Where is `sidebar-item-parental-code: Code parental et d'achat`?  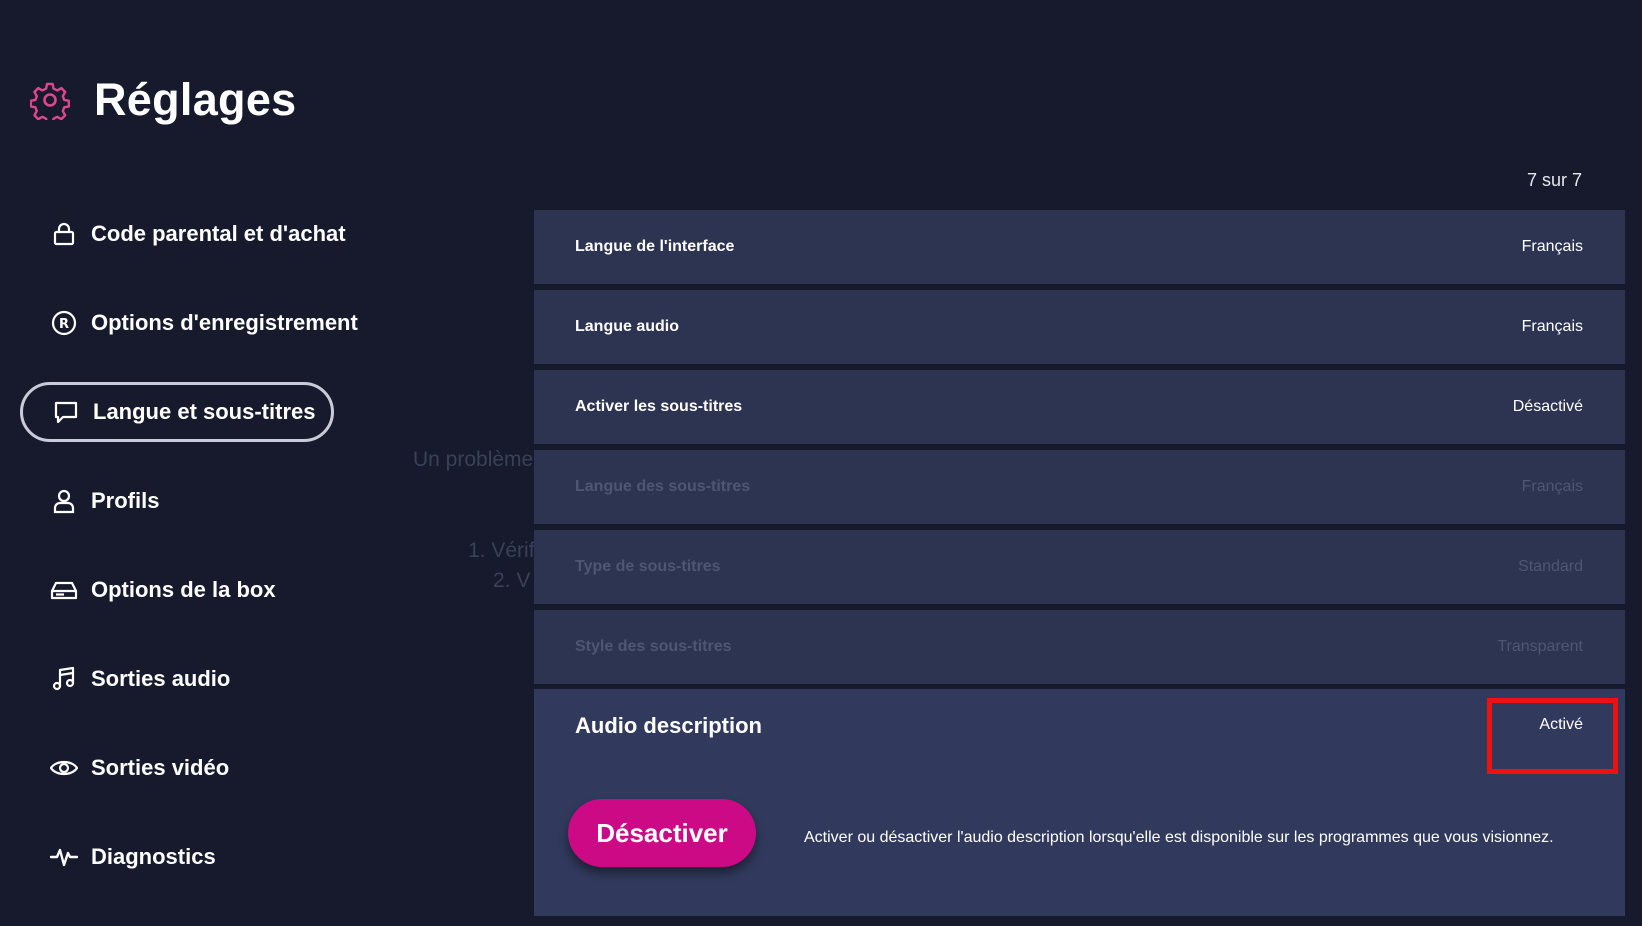
sidebar-item-parental-code: Code parental et d'achat is located at coordinates (183, 234).